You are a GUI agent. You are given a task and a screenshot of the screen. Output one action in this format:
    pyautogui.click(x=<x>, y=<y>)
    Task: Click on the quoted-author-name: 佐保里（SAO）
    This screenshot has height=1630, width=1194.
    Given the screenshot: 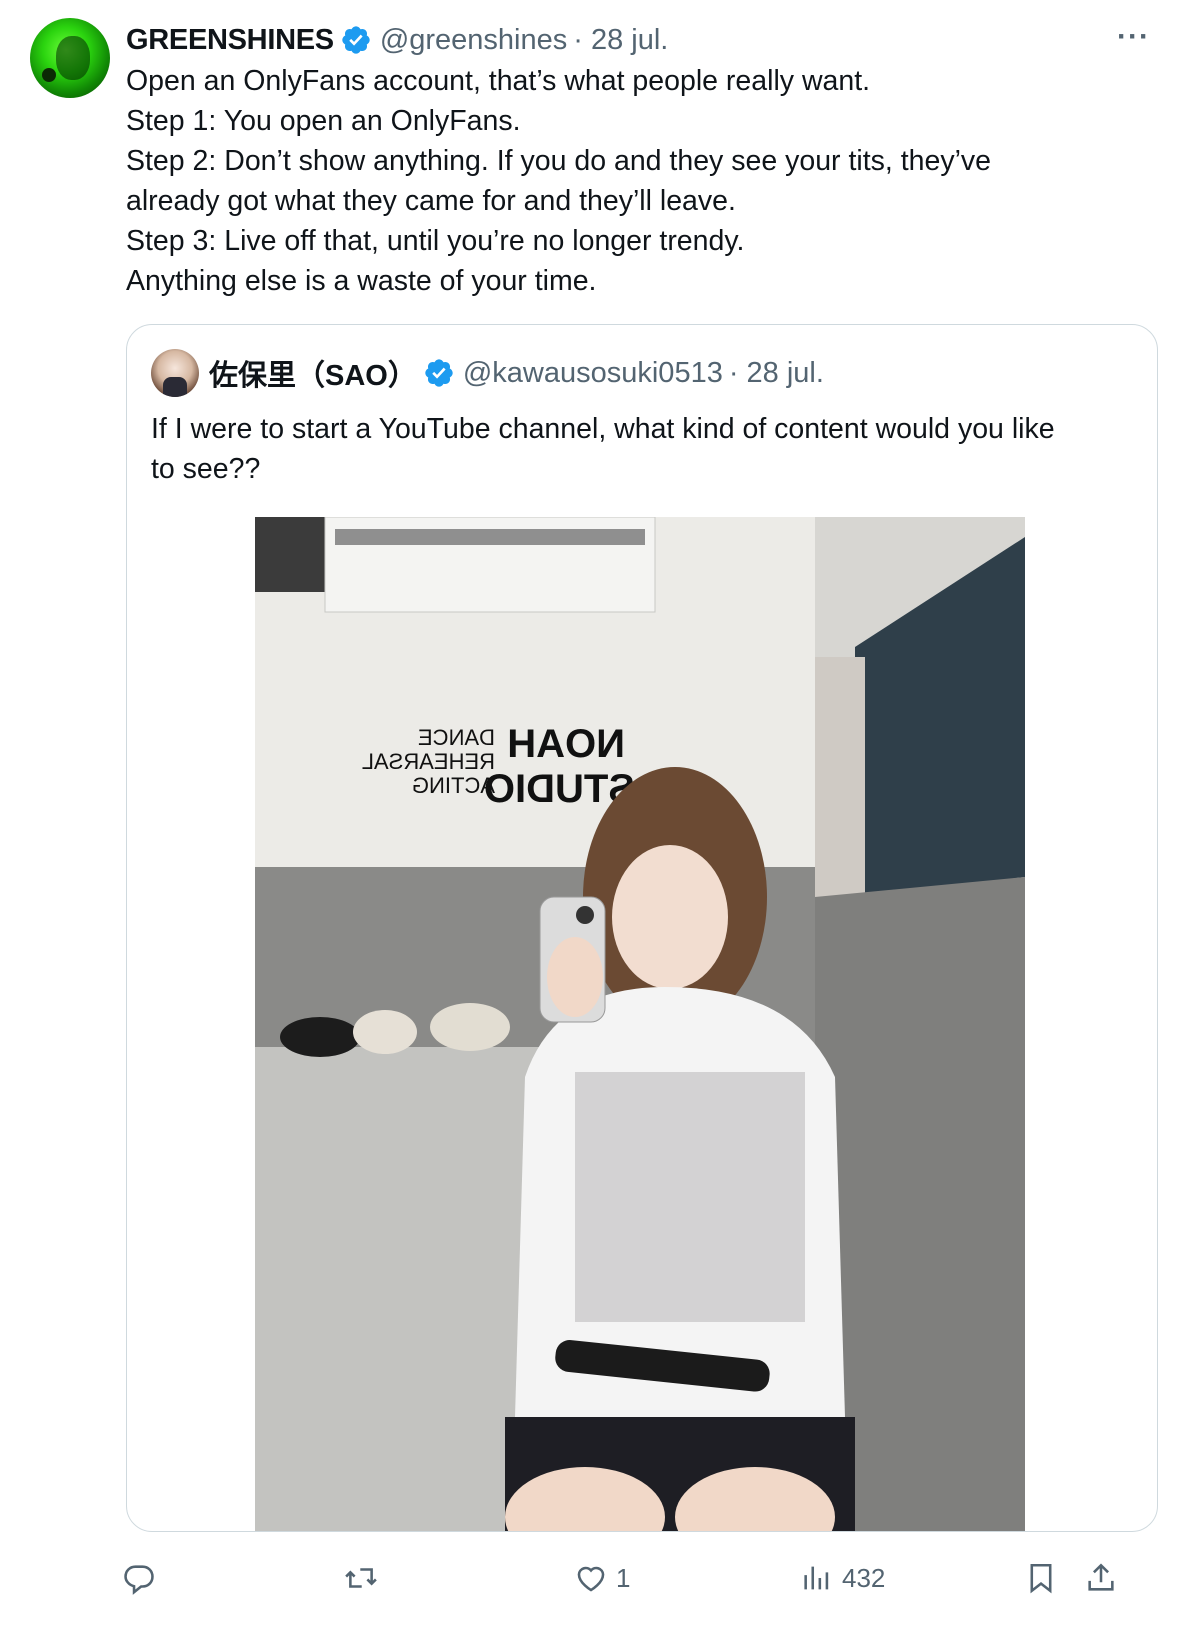 What is the action you would take?
    pyautogui.click(x=313, y=373)
    